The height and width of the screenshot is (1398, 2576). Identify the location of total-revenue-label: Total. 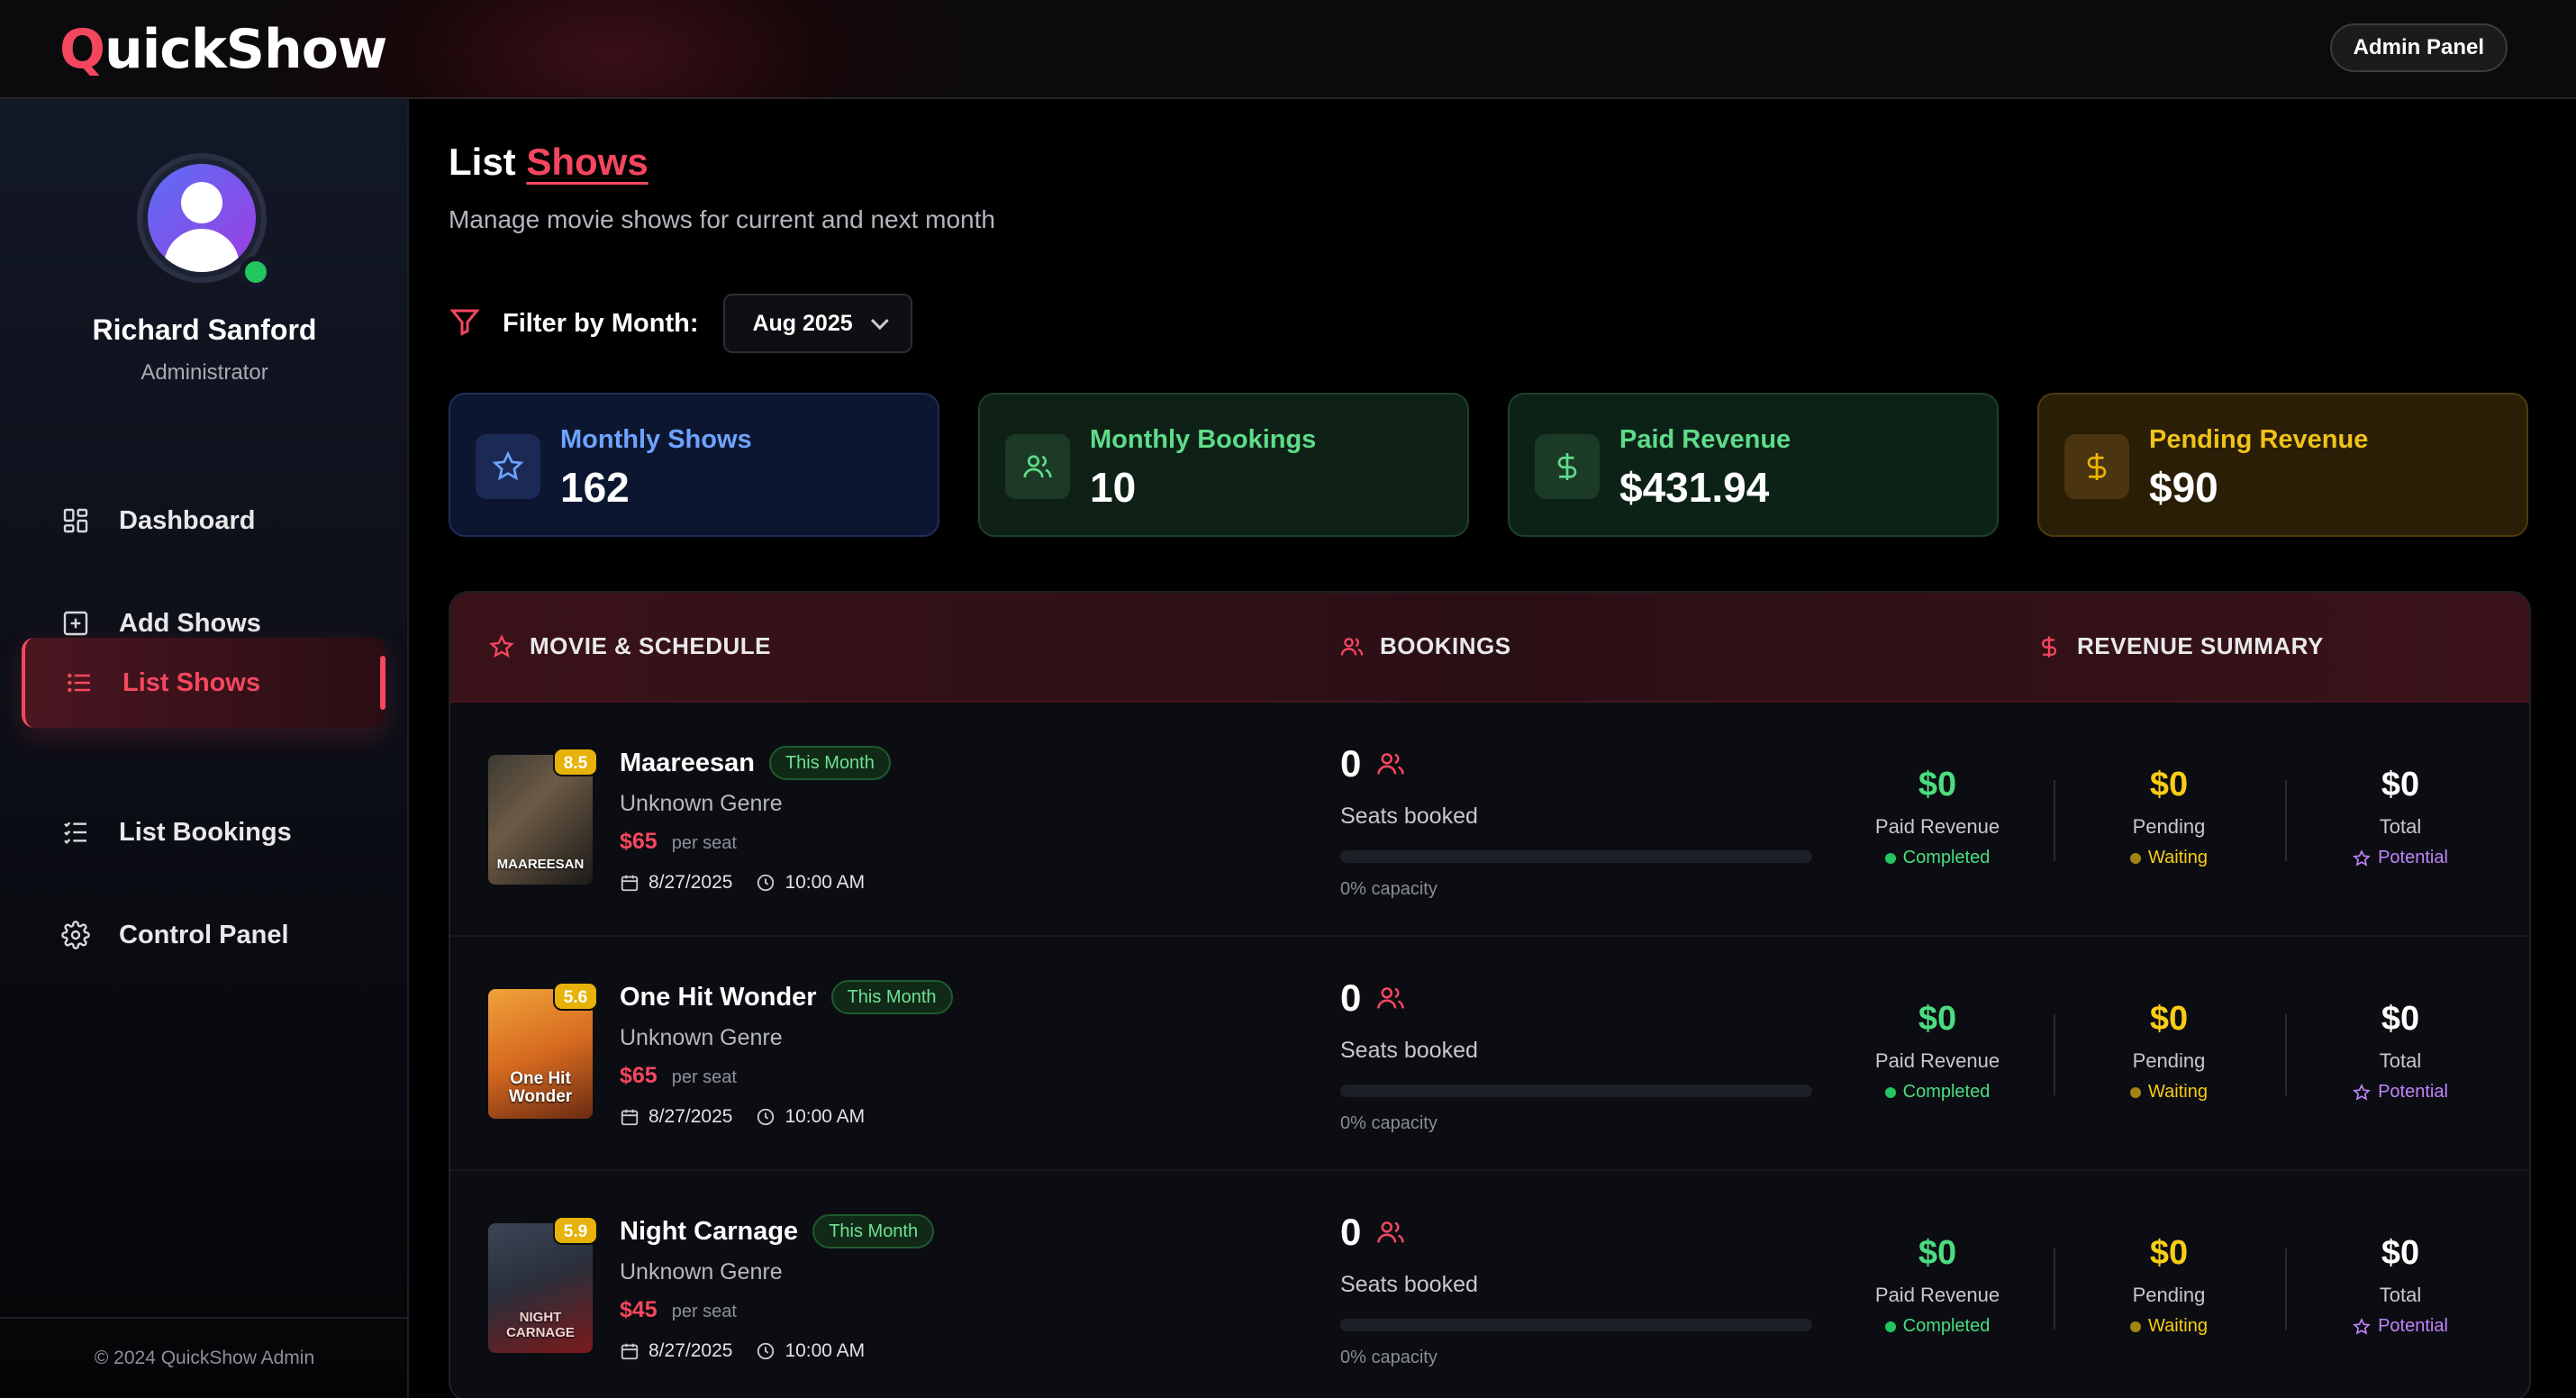
(2400, 1295).